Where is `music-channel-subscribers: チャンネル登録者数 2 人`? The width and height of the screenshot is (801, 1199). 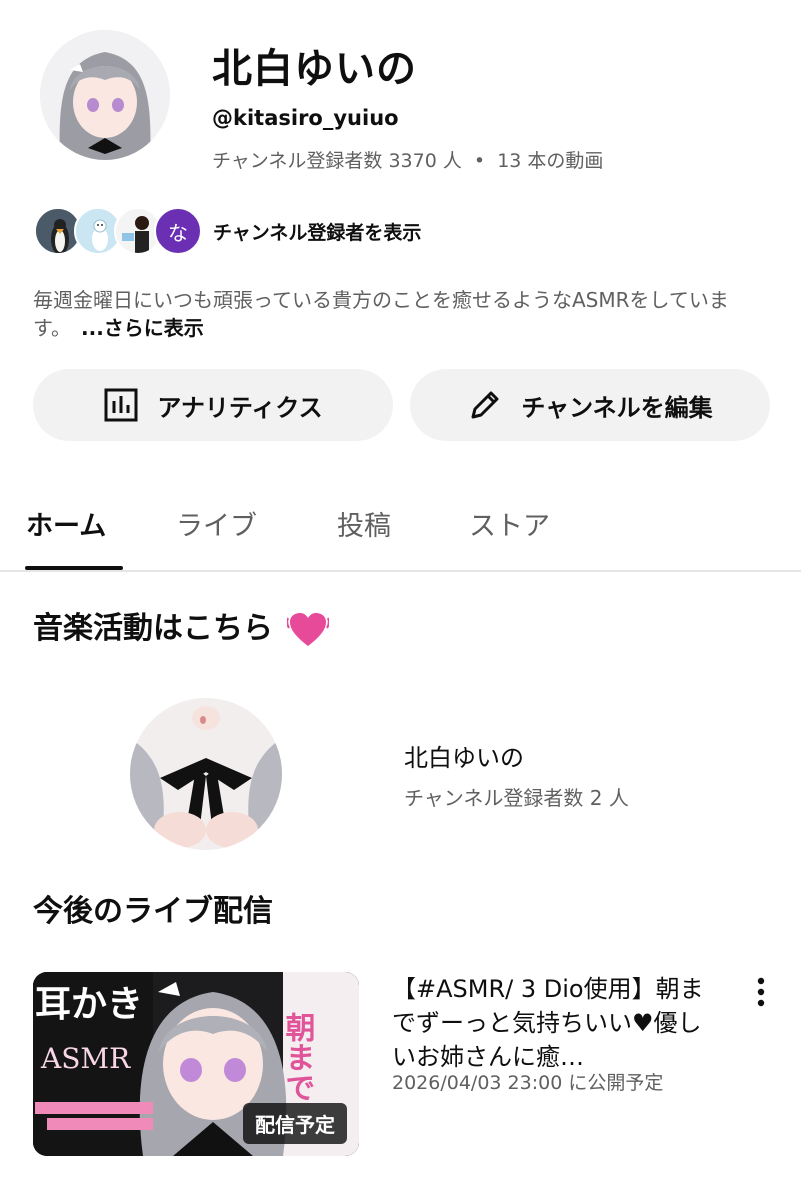 music-channel-subscribers: チャンネル登録者数 2 人 is located at coordinates (516, 798).